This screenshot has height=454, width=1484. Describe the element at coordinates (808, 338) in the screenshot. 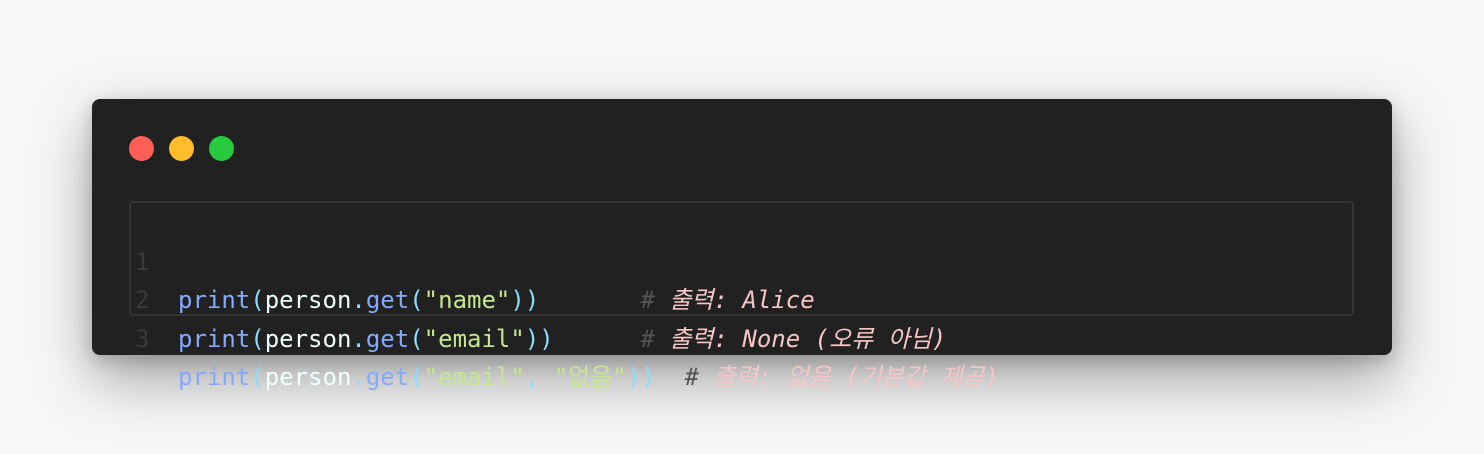

I see `comment-text: 출력: None (오류 아님)` at that location.